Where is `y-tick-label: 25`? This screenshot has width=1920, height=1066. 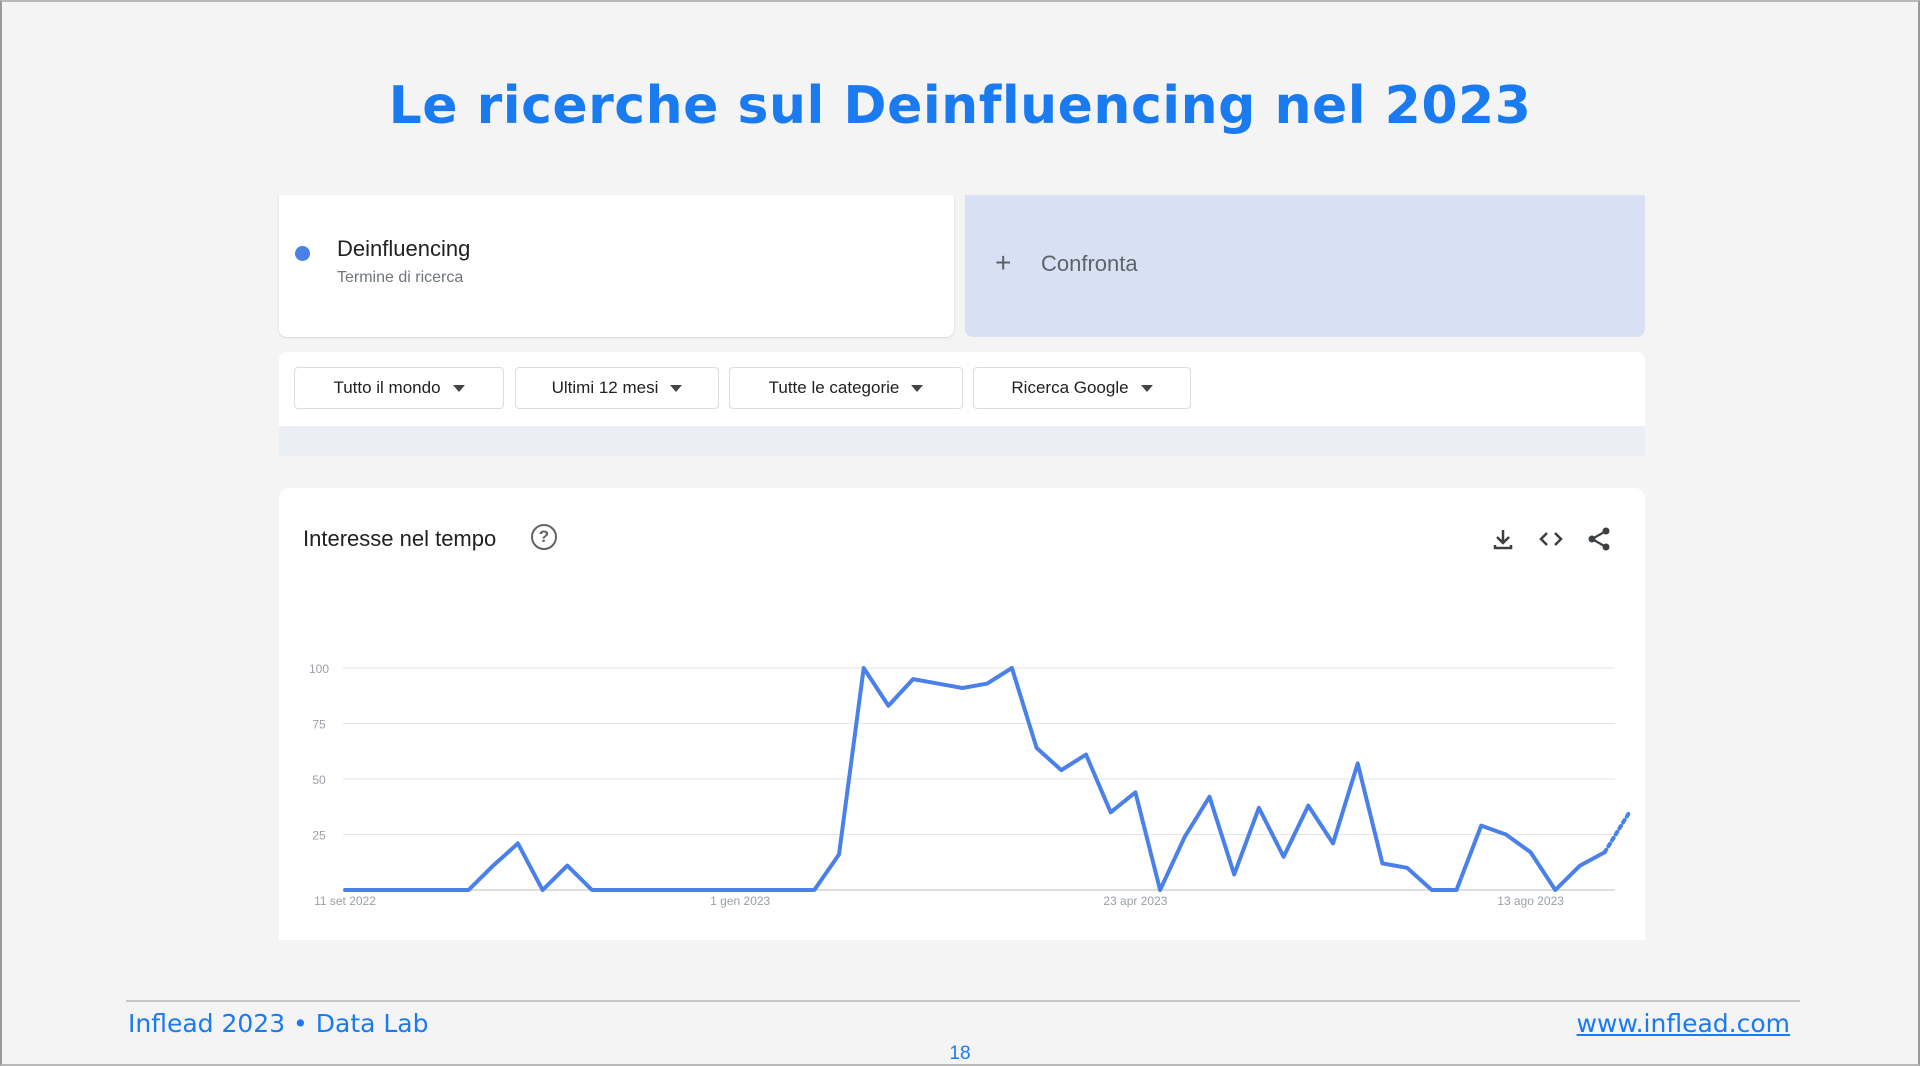 y-tick-label: 25 is located at coordinates (319, 836).